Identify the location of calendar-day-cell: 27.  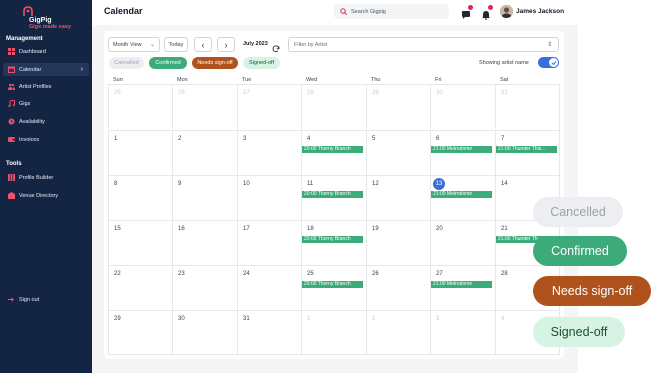
(269, 106).